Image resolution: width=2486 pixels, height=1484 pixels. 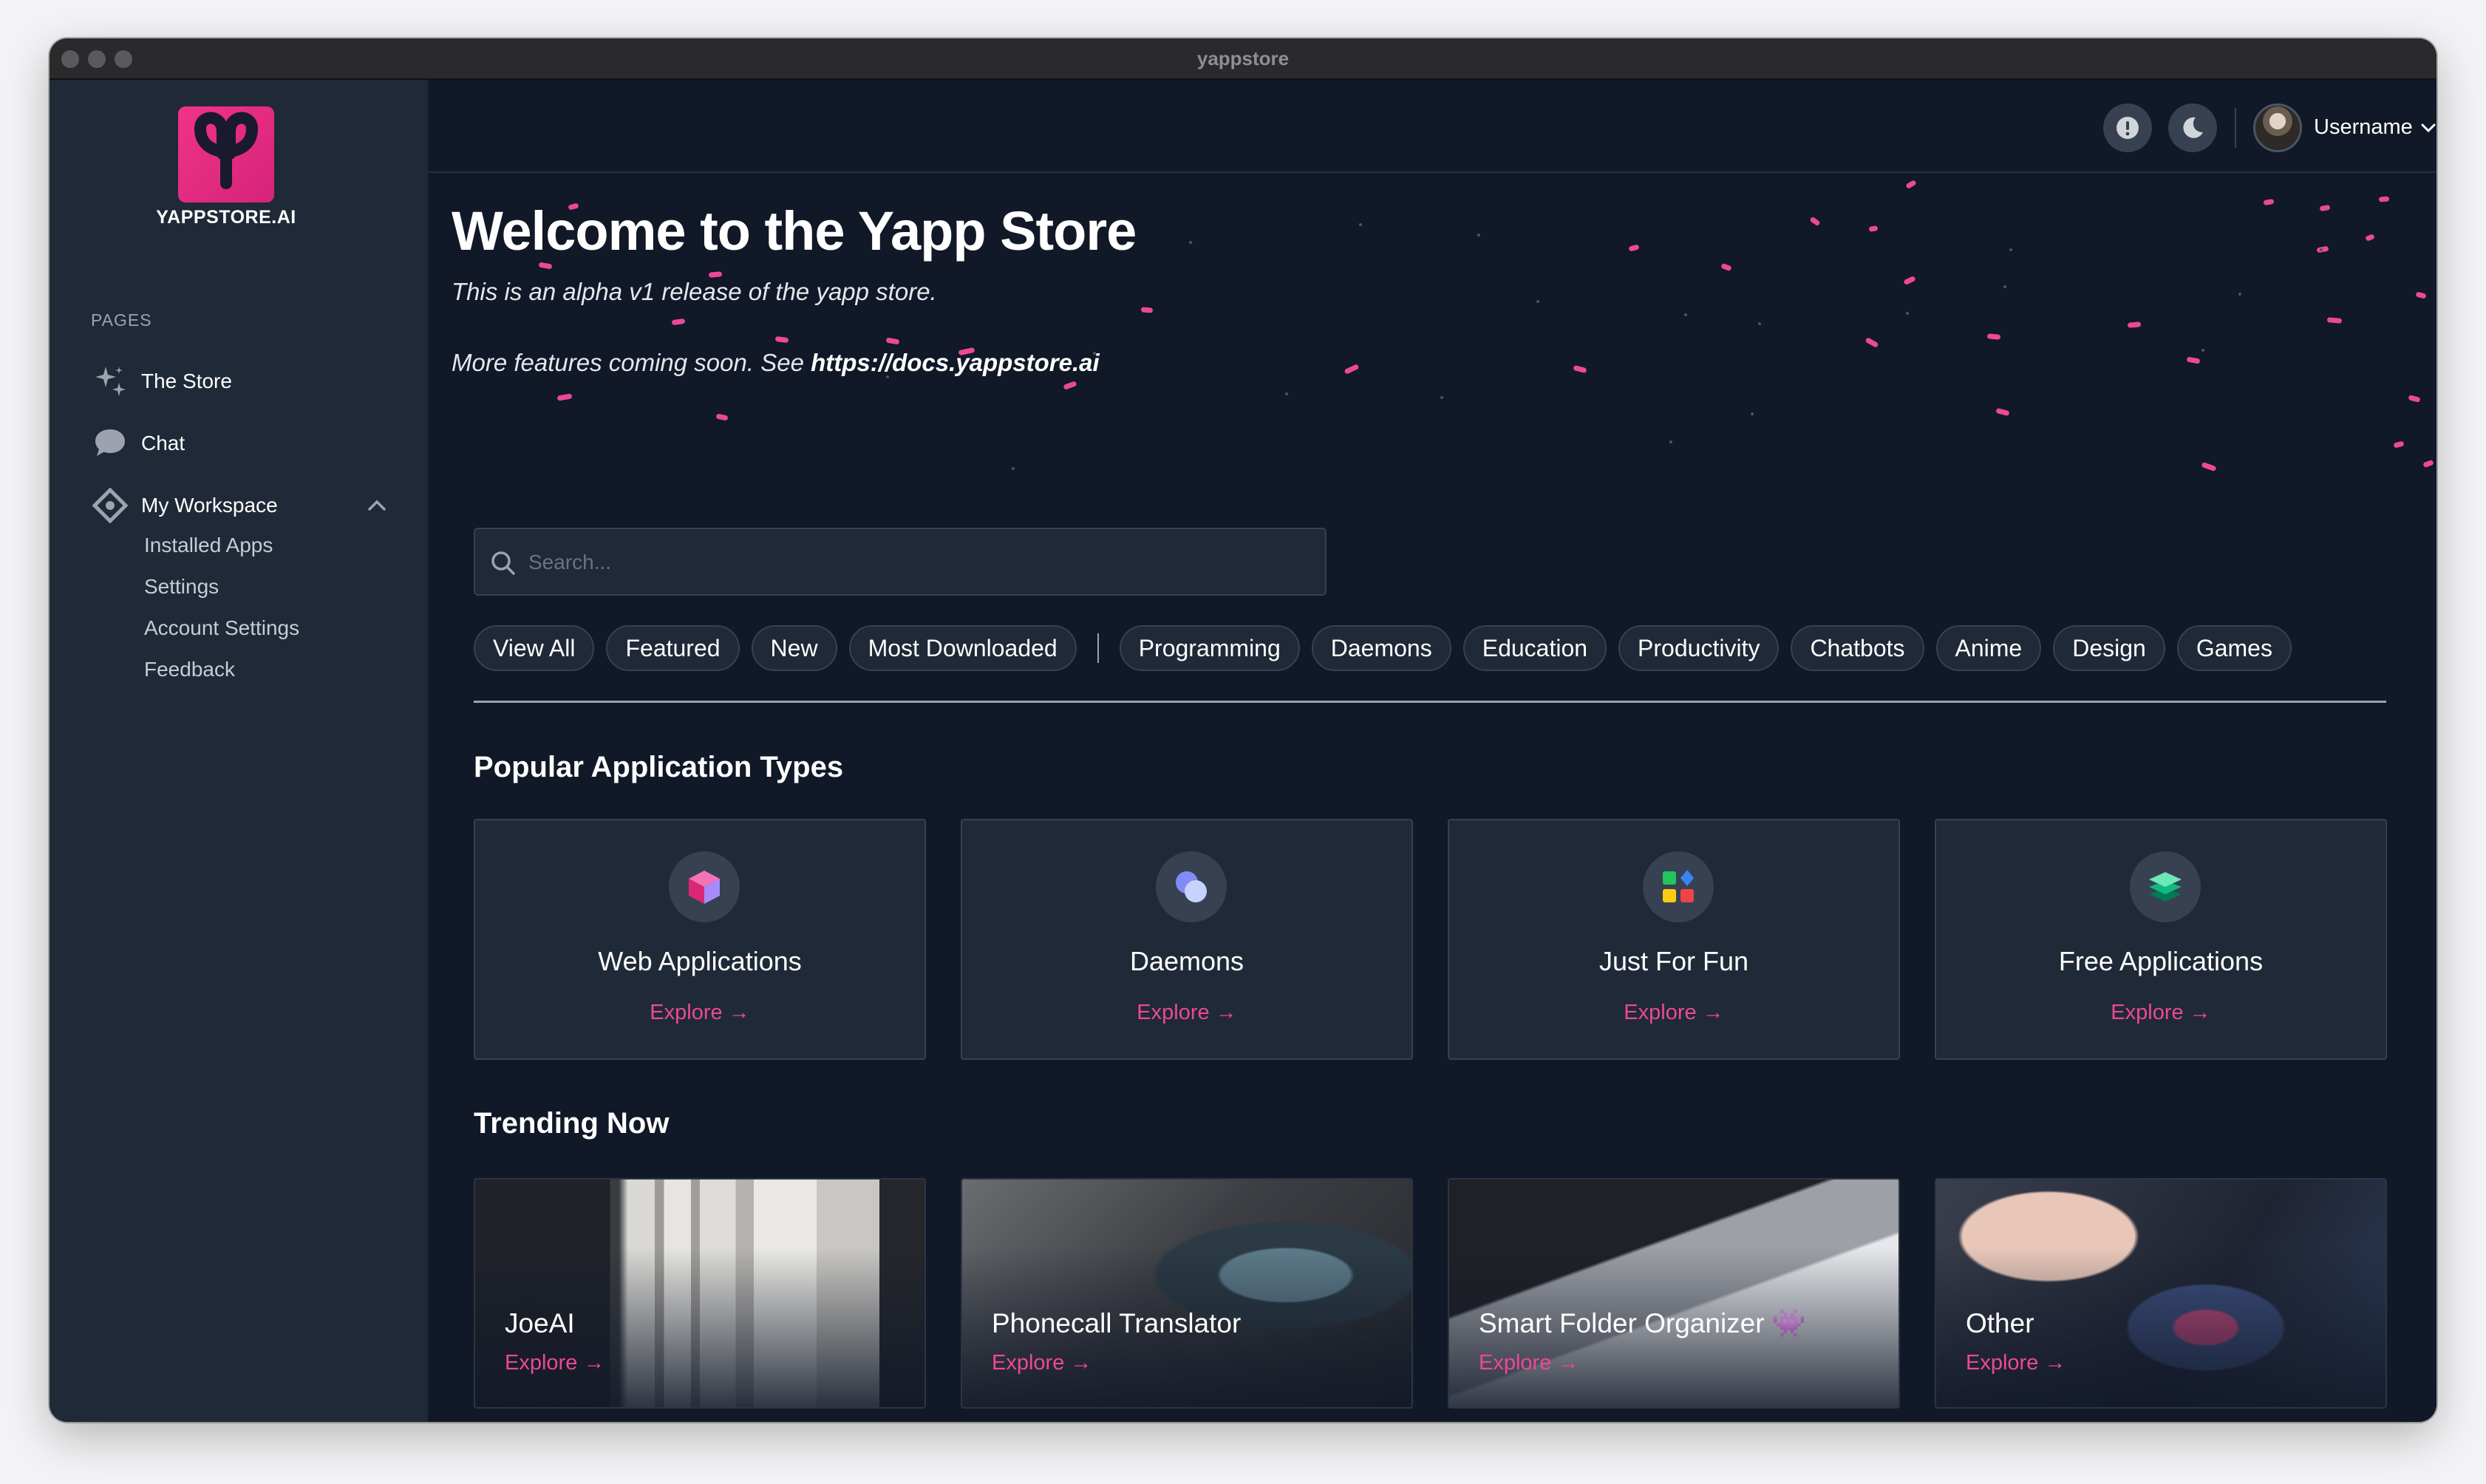 I want to click on bubbles-icon, so click(x=1191, y=886).